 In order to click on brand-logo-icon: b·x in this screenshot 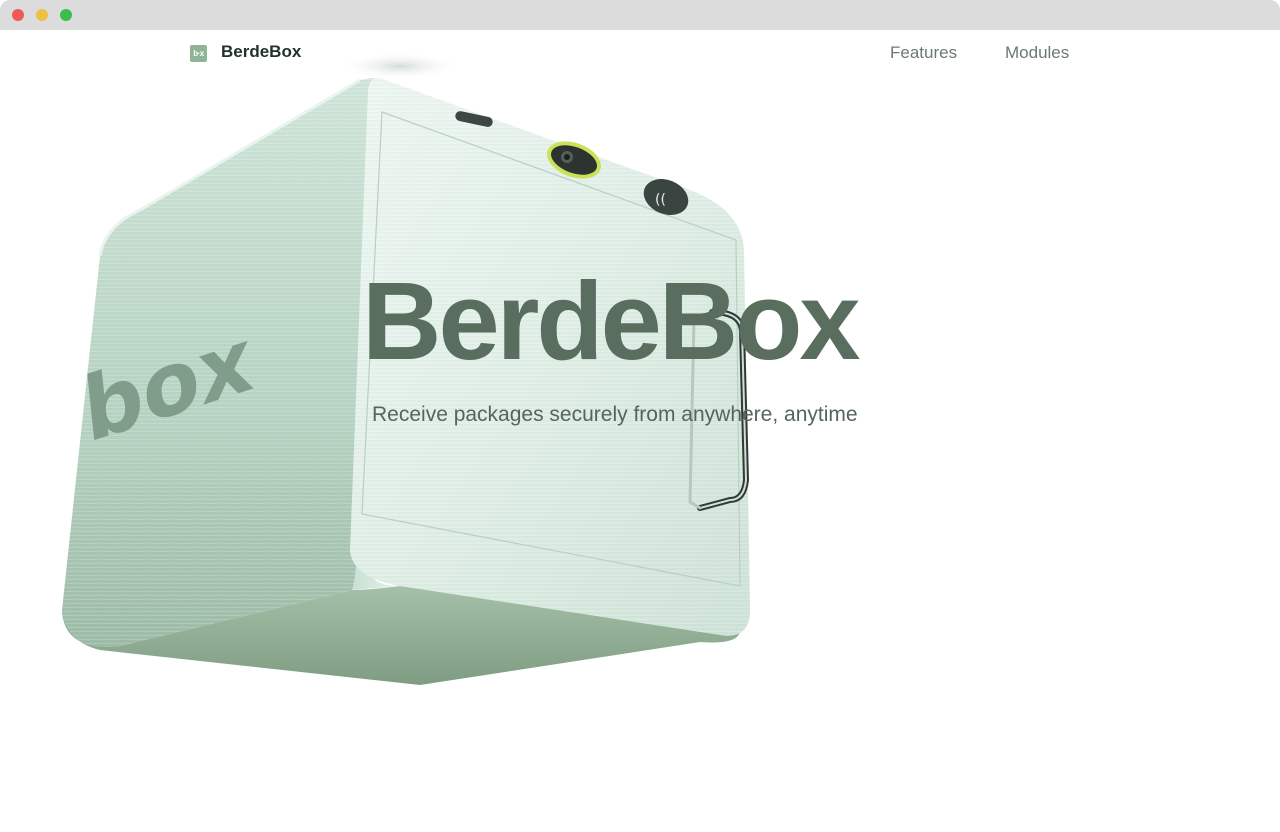, I will do `click(198, 53)`.